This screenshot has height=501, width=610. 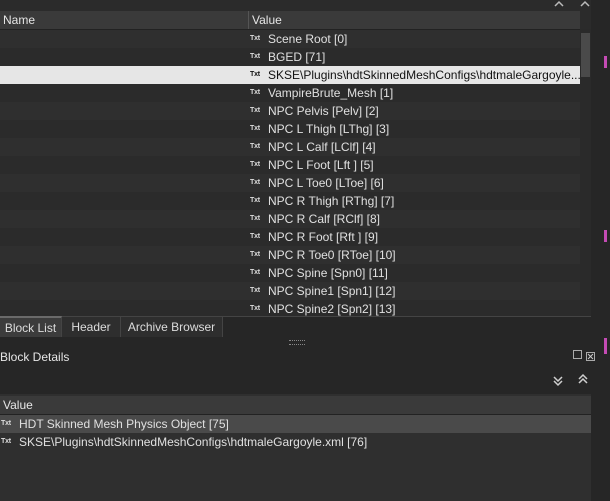 I want to click on row-value-cell: Txt NPC R Toe0 [RToe] [10], so click(x=415, y=255).